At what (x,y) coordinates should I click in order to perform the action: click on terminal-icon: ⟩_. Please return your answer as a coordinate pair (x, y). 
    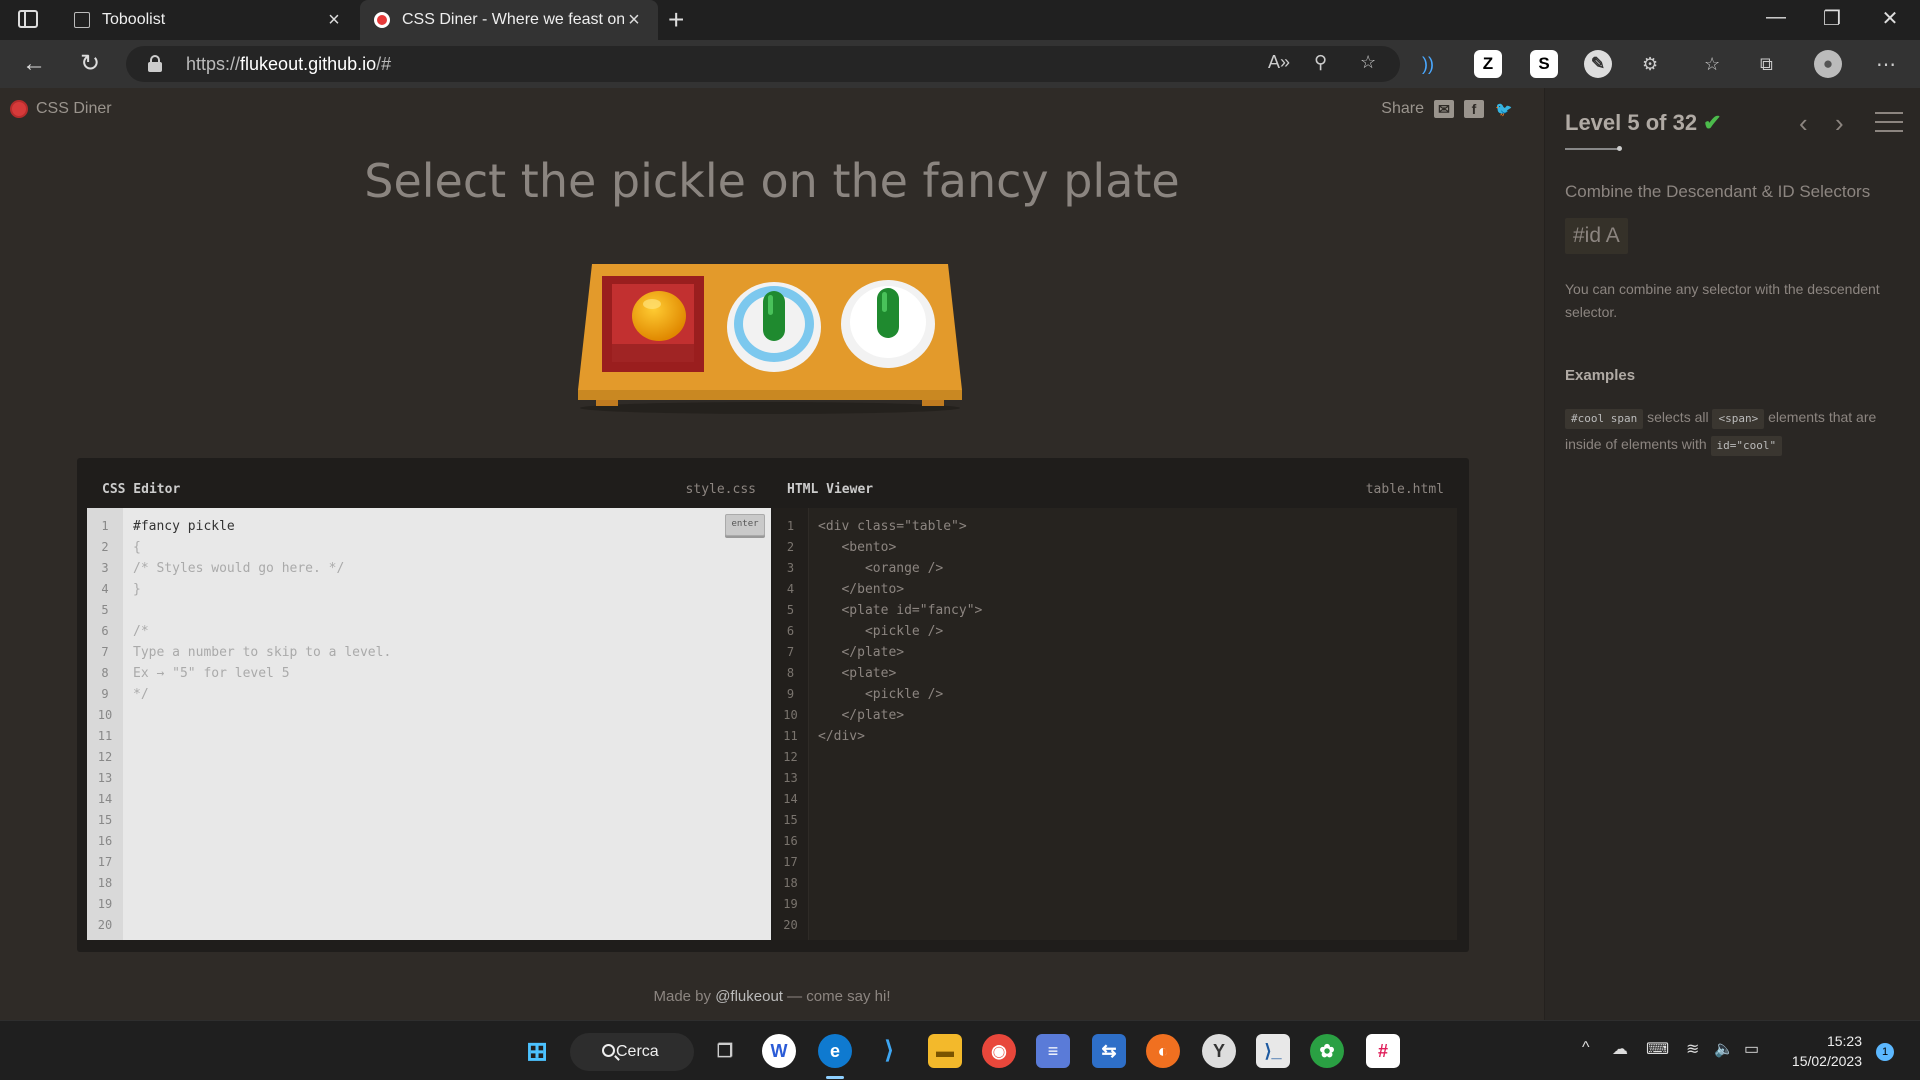
    Looking at the image, I should click on (1273, 1051).